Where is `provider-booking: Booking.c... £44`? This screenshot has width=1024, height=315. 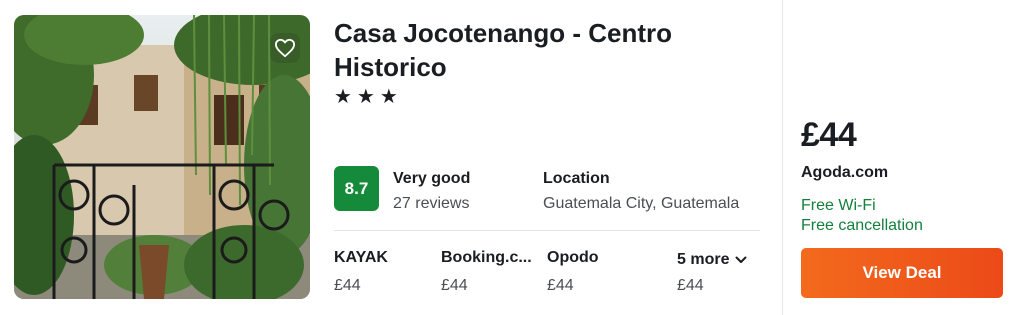
provider-booking: Booking.c... £44 is located at coordinates (486, 272).